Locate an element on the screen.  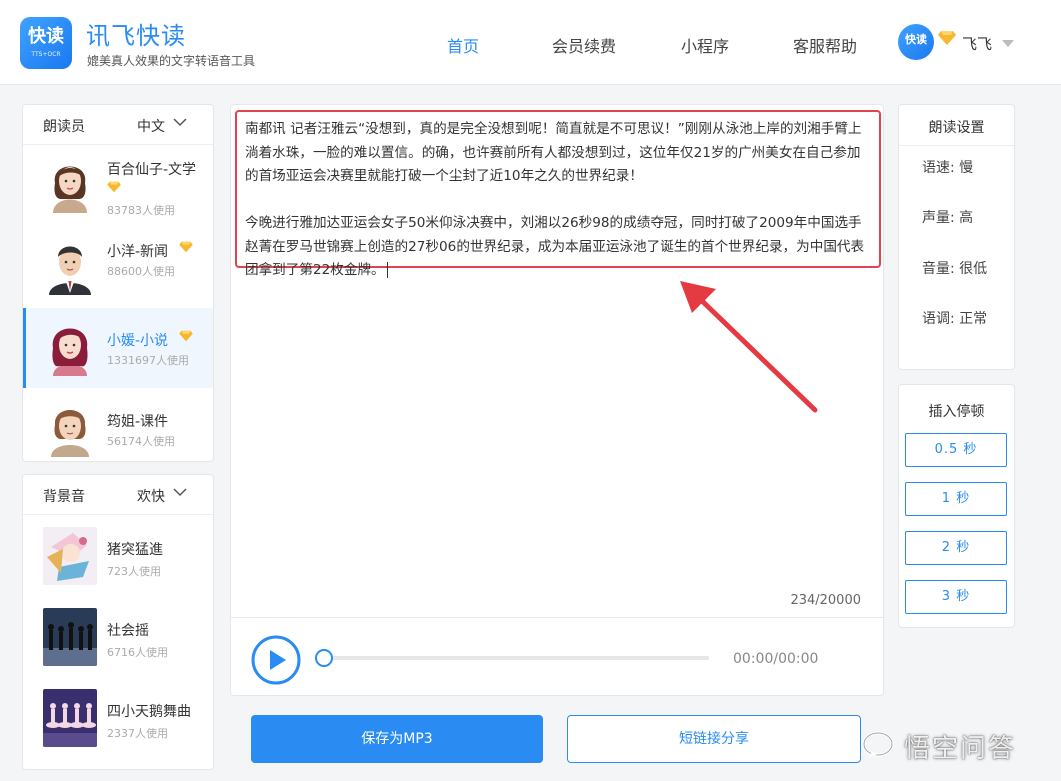
voice-name: 小洋-新闻 is located at coordinates (138, 252).